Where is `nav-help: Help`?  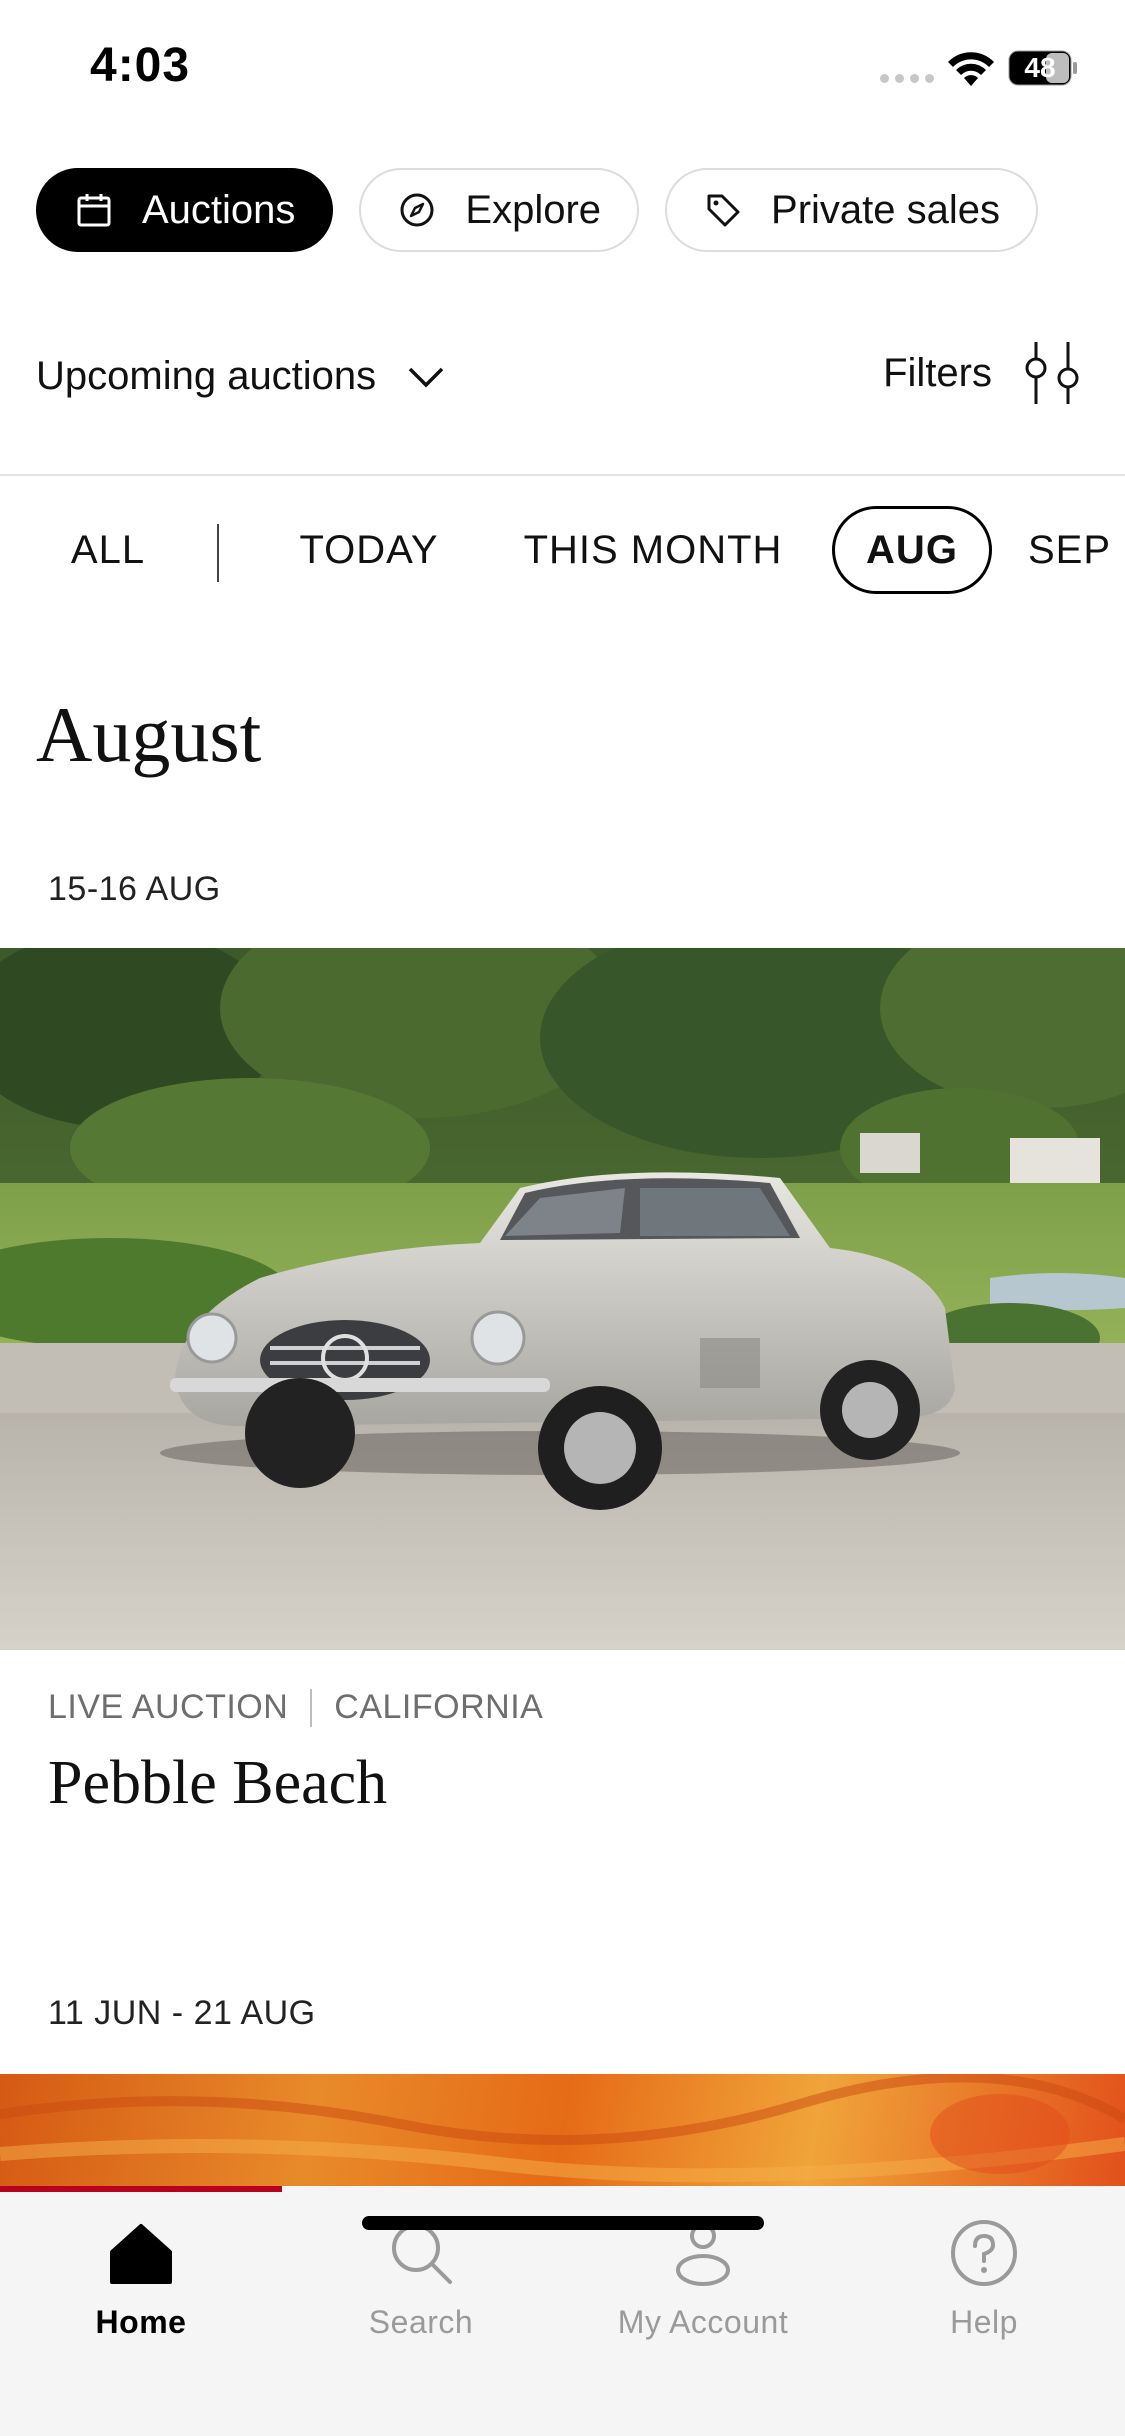 nav-help: Help is located at coordinates (984, 2280).